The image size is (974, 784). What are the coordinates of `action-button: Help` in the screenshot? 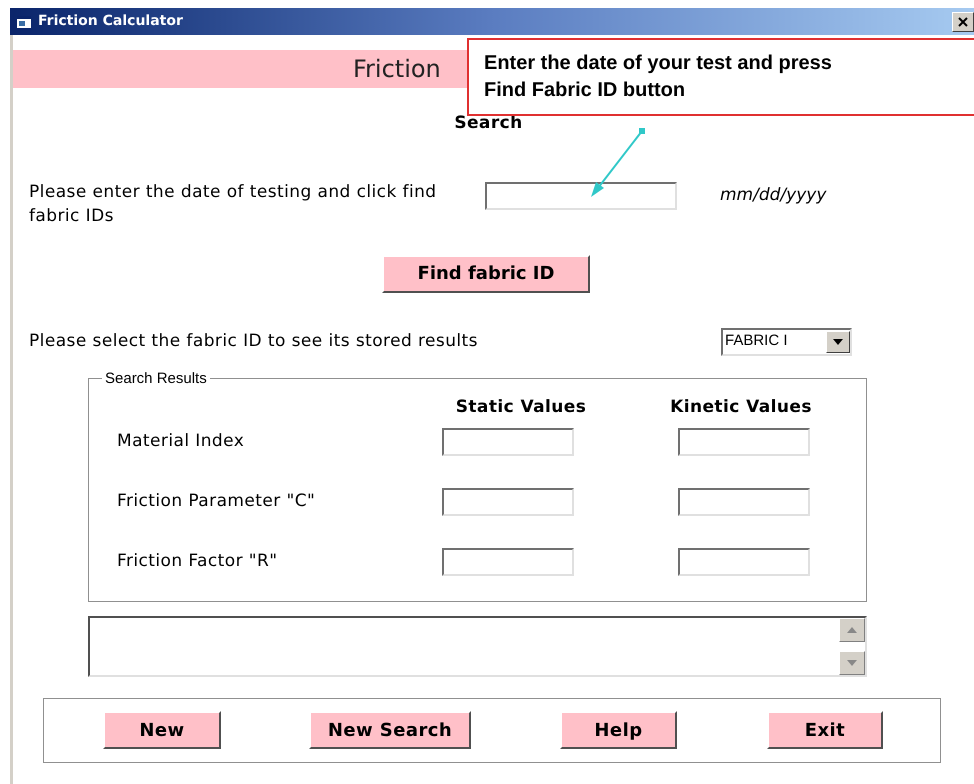 It's located at (618, 730).